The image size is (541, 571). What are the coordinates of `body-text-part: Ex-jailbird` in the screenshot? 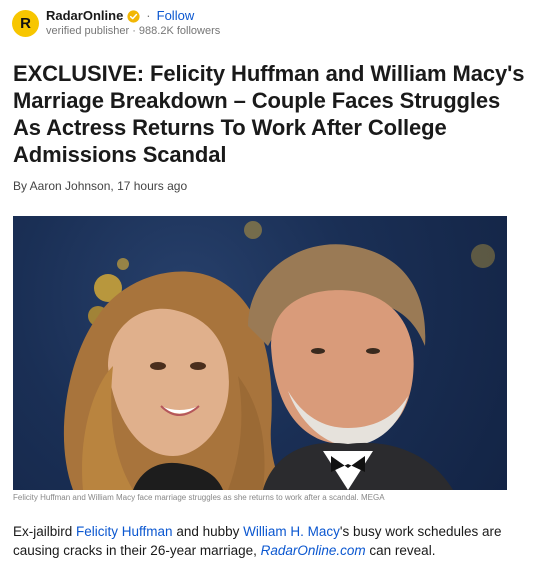 It's located at (45, 531).